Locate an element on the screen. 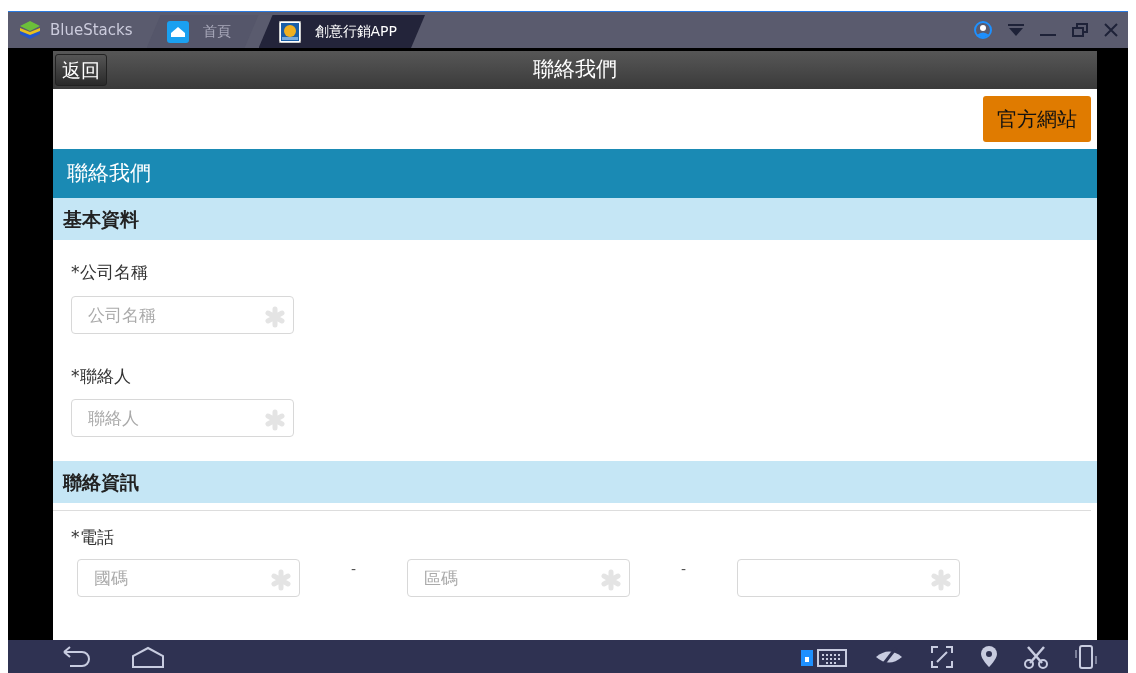  input-field: 國碼 is located at coordinates (188, 577).